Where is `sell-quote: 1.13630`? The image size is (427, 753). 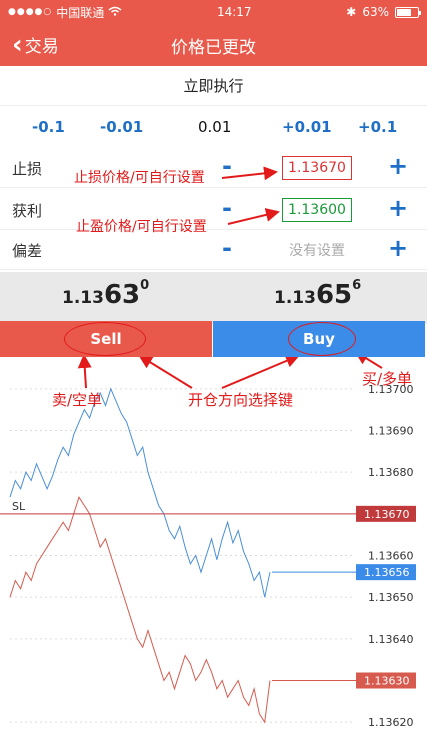 sell-quote: 1.13630 is located at coordinates (106, 294).